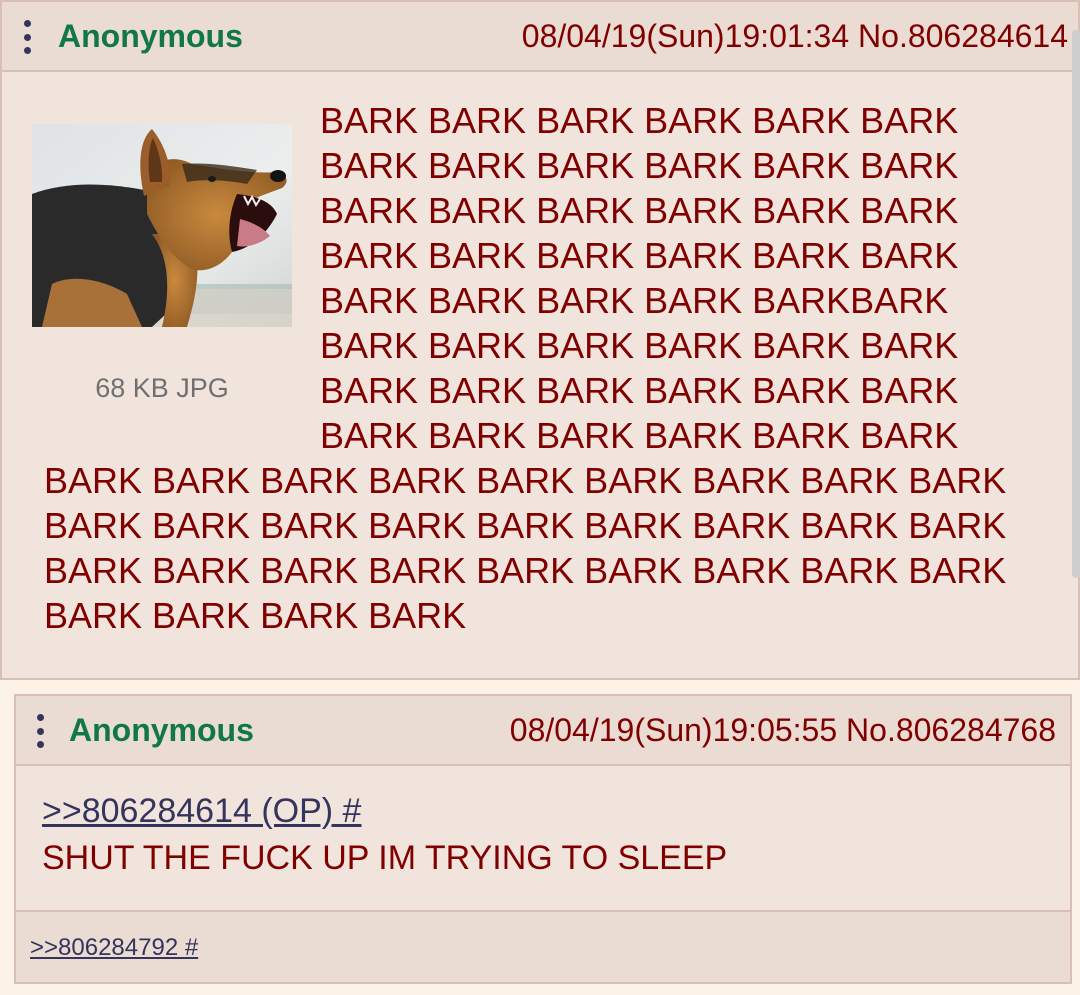 The image size is (1080, 995). I want to click on post-meta: 08/04/19(Sun)19:05:55 No.806284768, so click(783, 730).